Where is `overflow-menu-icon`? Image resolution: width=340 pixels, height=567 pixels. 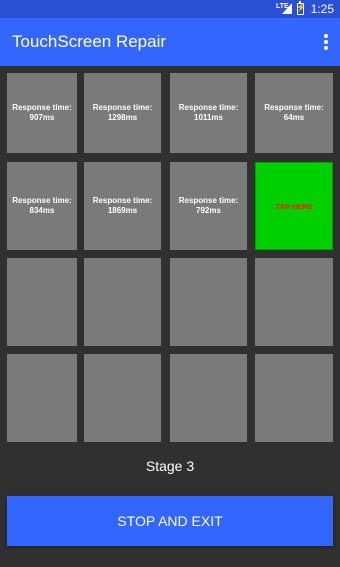
overflow-menu-icon is located at coordinates (326, 42).